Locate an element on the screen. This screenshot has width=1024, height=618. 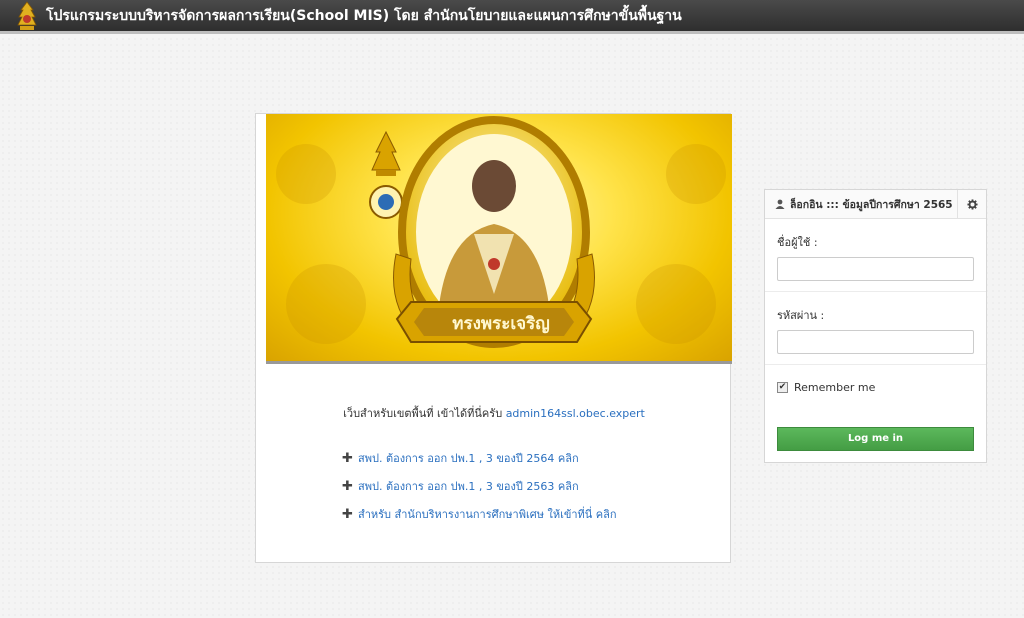
password-input is located at coordinates (875, 342).